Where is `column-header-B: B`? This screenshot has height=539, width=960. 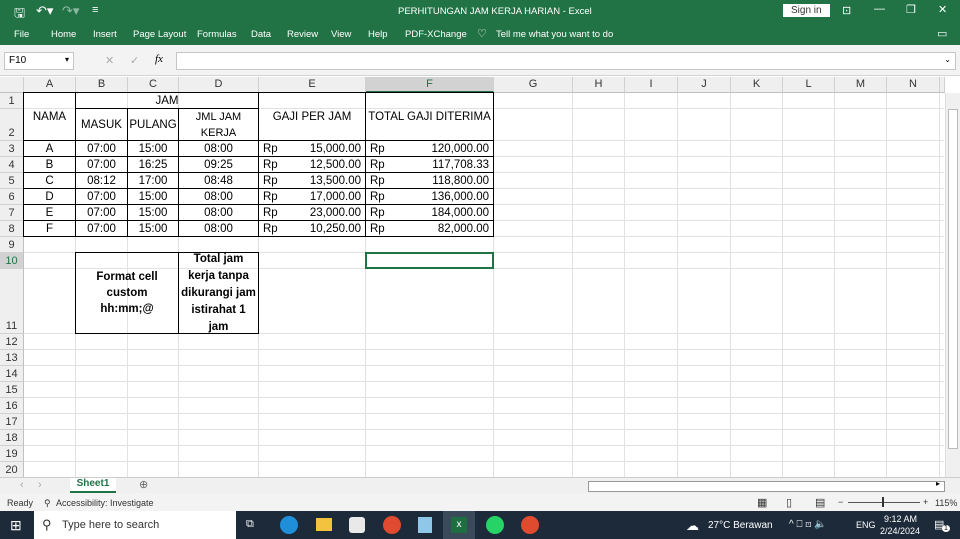
column-header-B: B is located at coordinates (102, 85).